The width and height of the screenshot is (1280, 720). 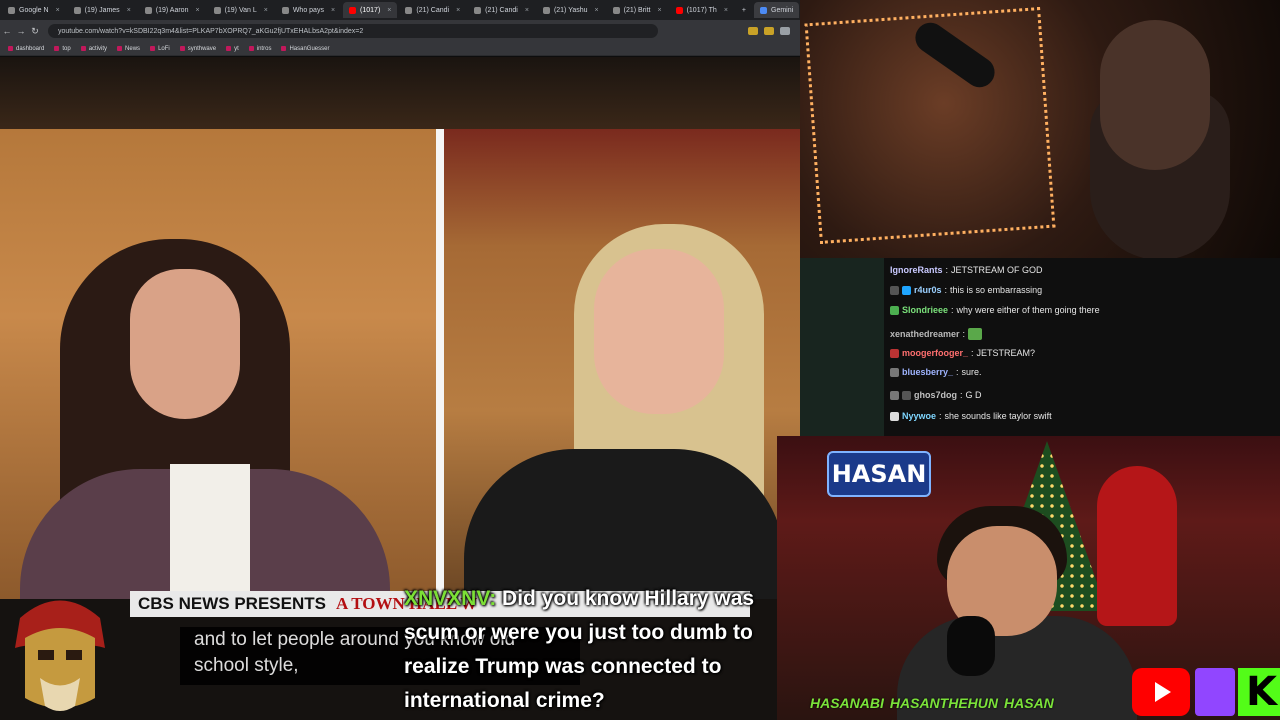 I want to click on cbs-banner-network: CBS NEWS PRESENTS, so click(x=232, y=603).